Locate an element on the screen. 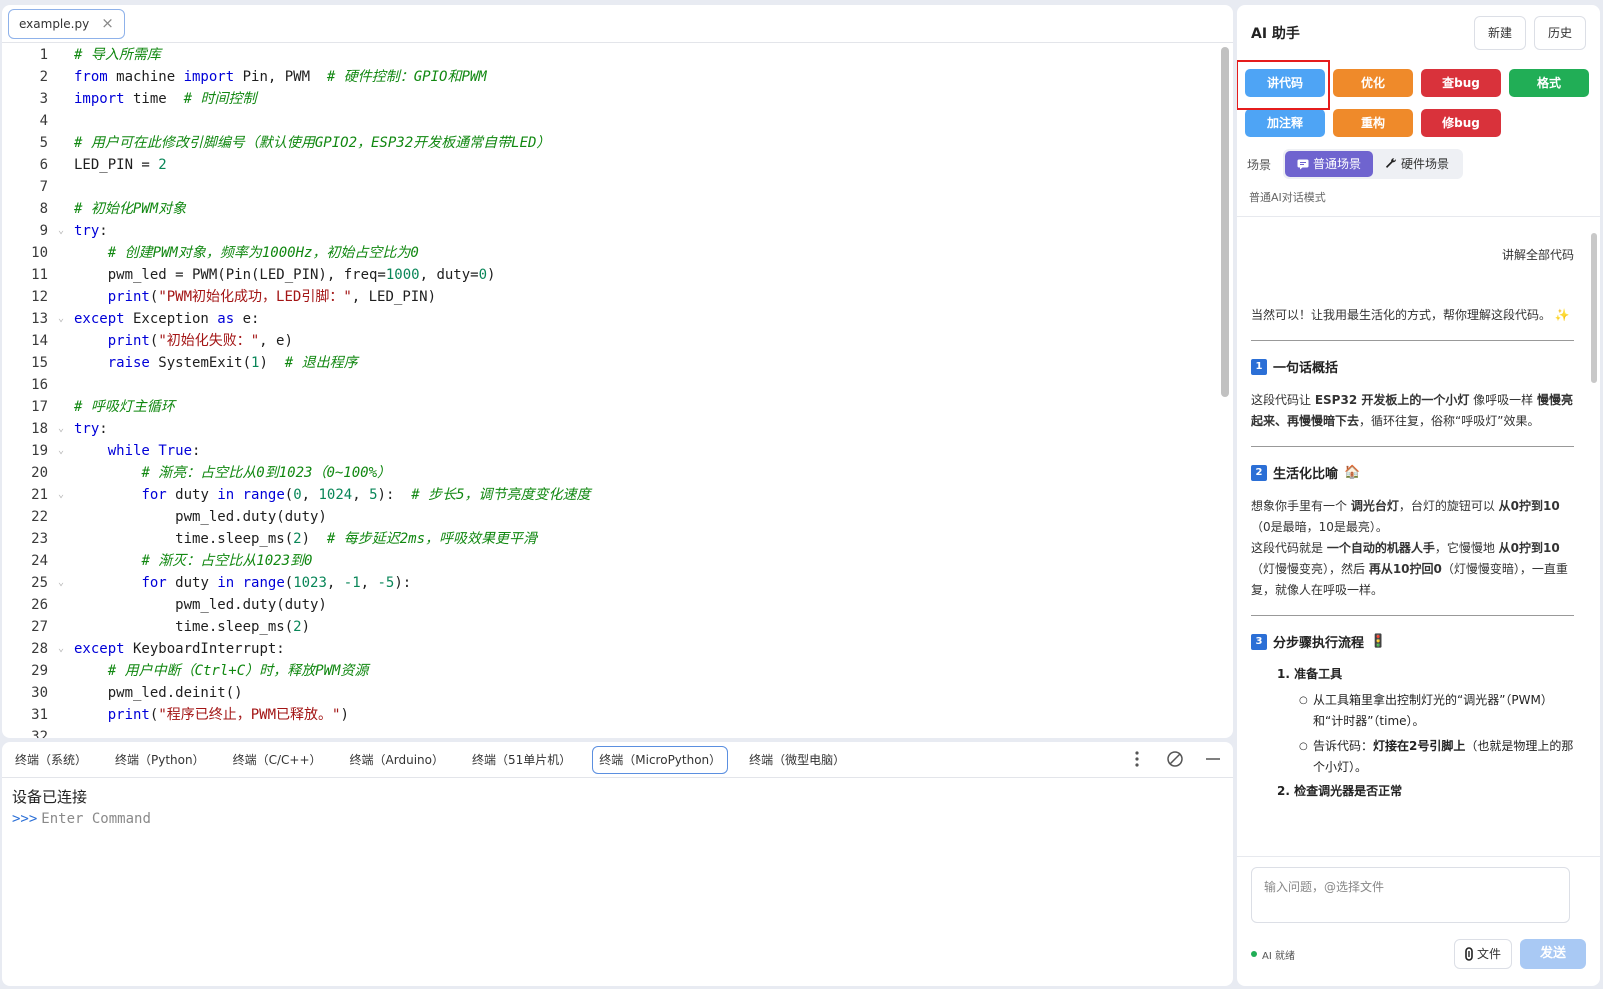 The width and height of the screenshot is (1603, 989). line-number: 31 is located at coordinates (39, 715).